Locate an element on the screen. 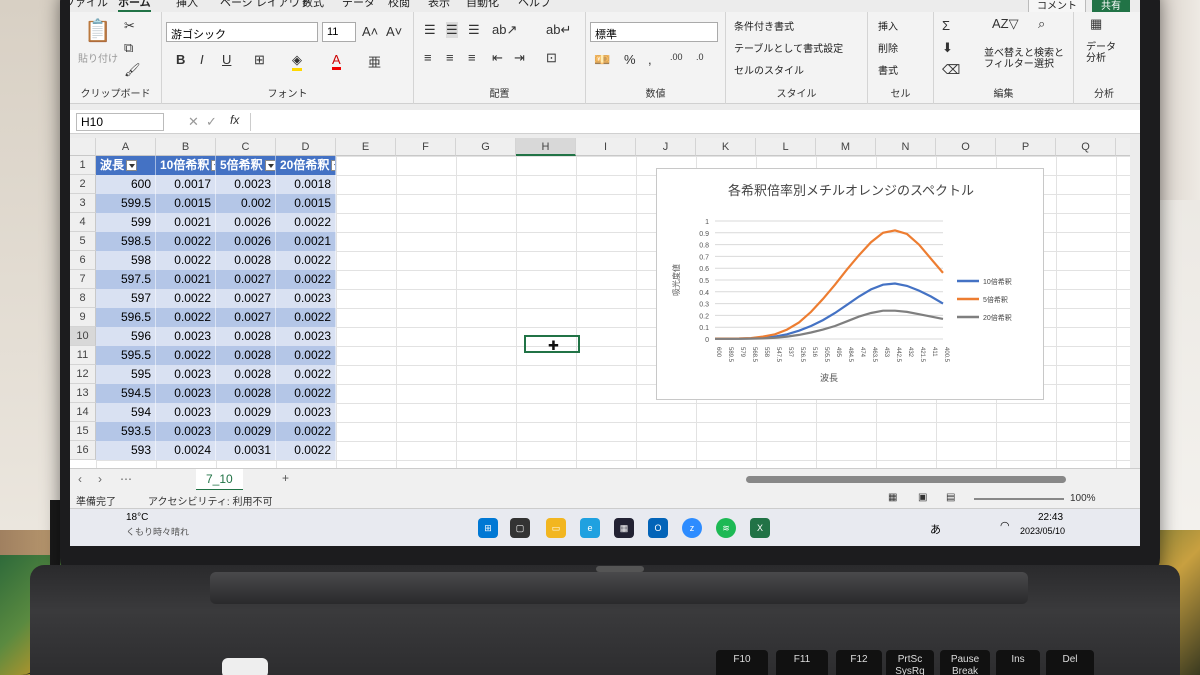 This screenshot has height=675, width=1200. align-right-icon: ≡ is located at coordinates (472, 57).